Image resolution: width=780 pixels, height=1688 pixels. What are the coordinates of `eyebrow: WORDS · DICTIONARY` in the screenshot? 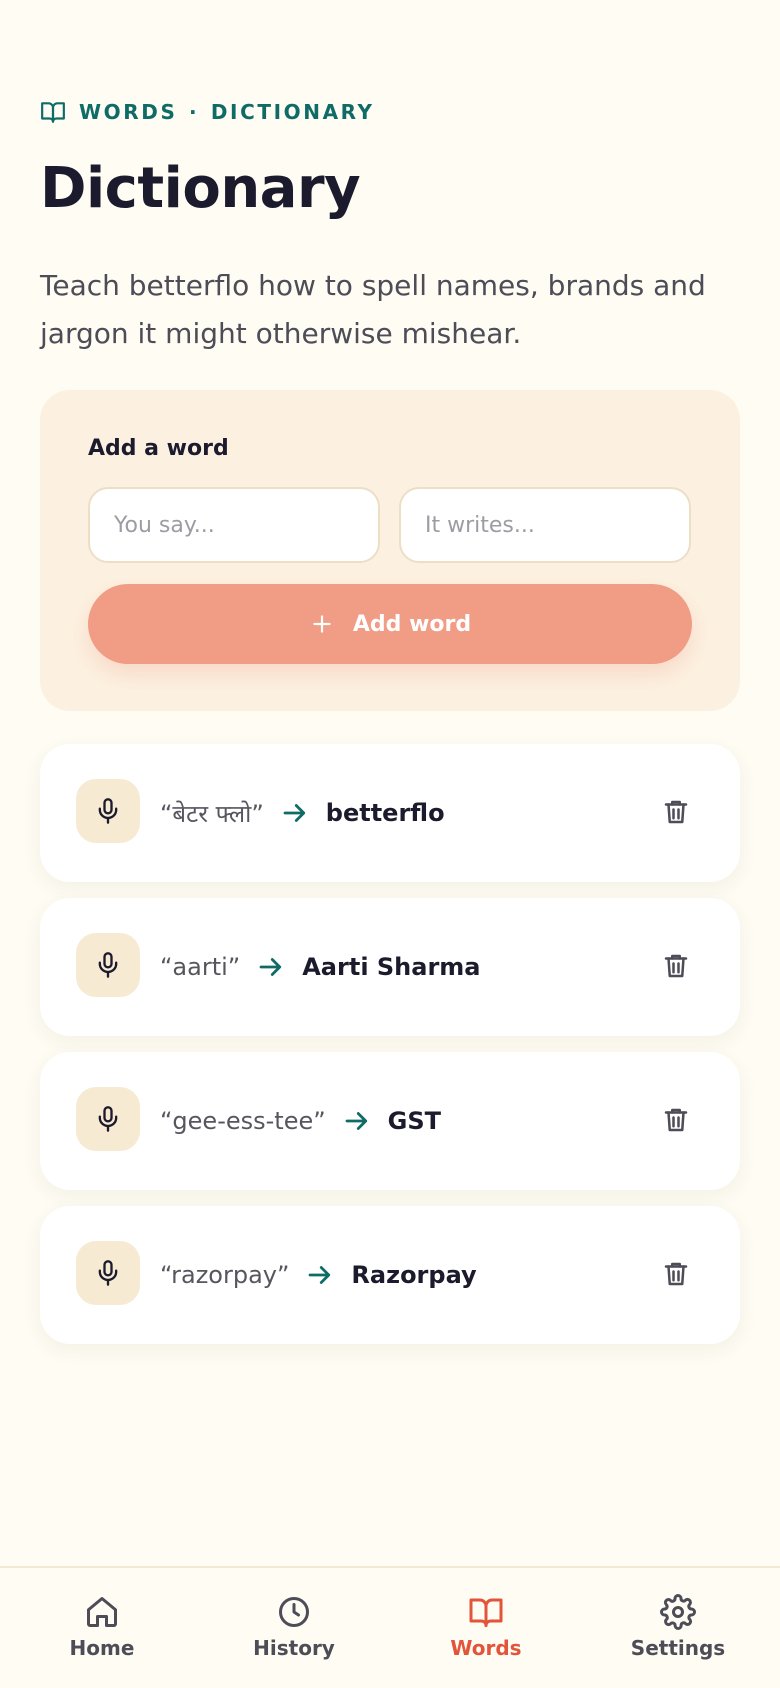 It's located at (207, 112).